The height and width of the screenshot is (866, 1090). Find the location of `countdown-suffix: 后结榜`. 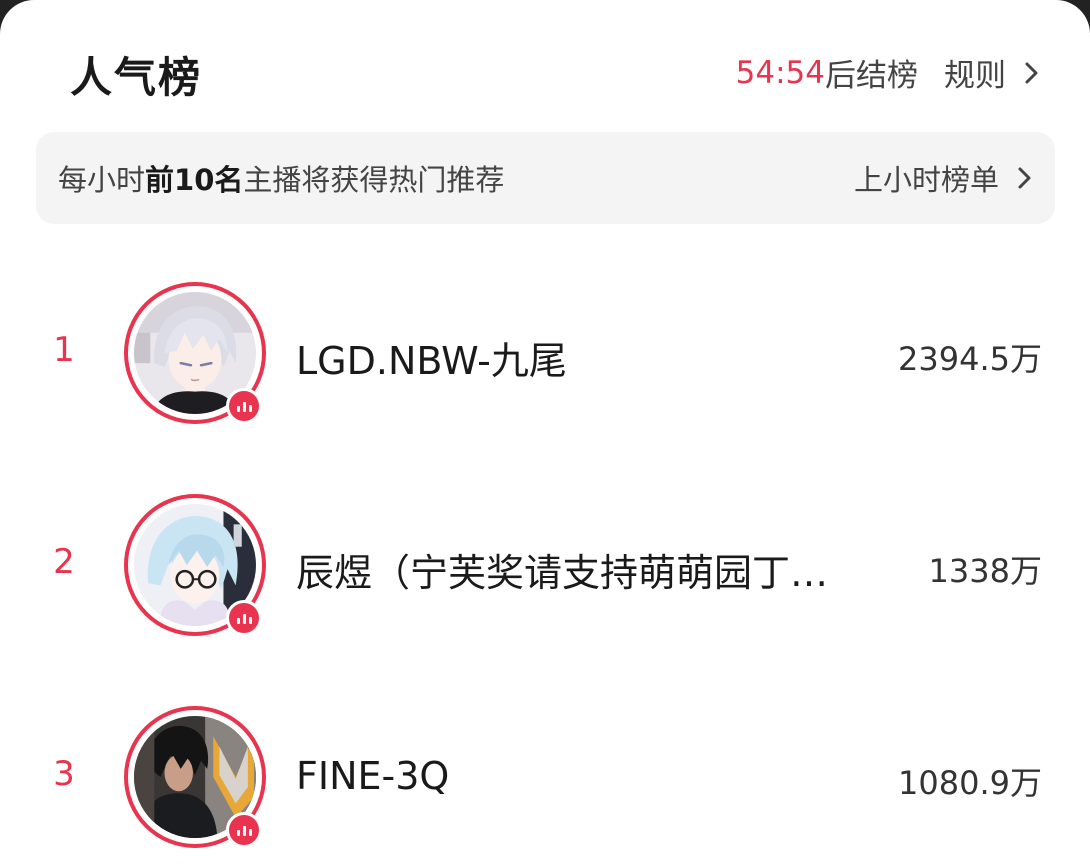

countdown-suffix: 后结榜 is located at coordinates (871, 76).